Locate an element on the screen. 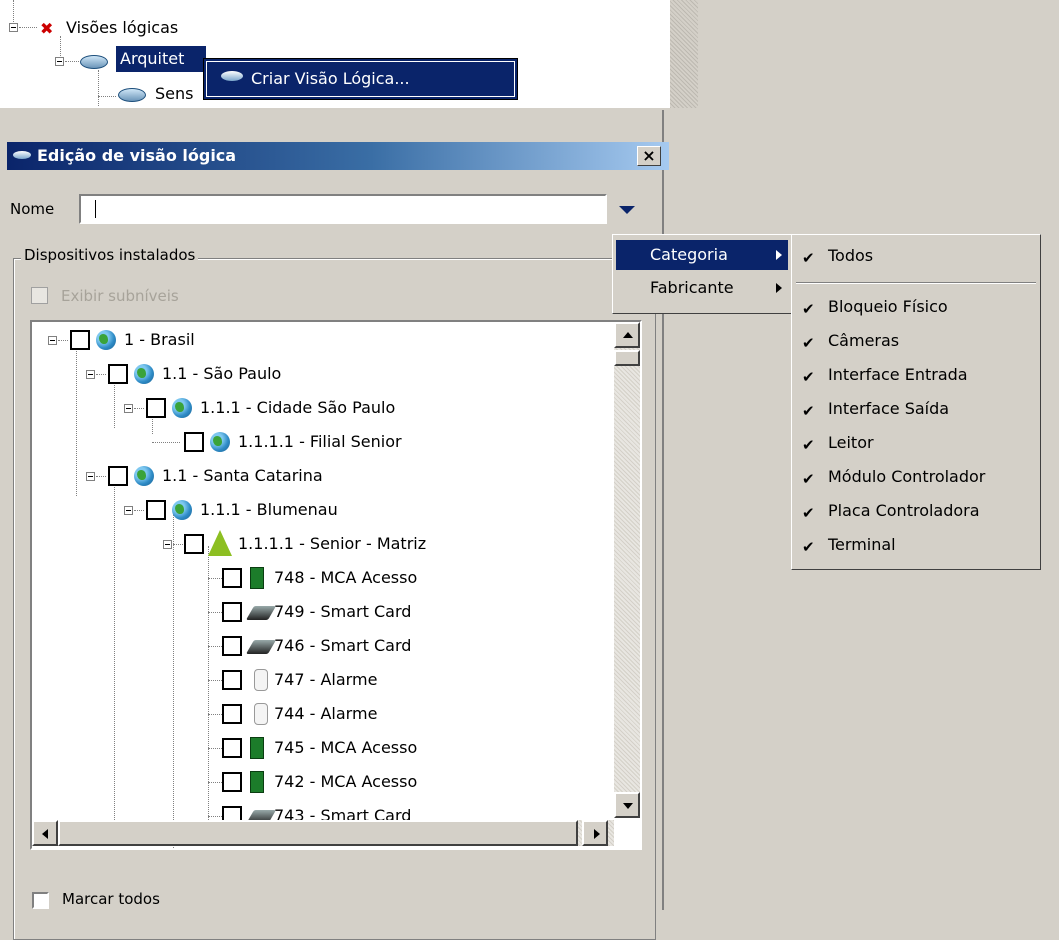 Image resolution: width=1059 pixels, height=940 pixels. tree-item-sensor: Sens is located at coordinates (174, 93).